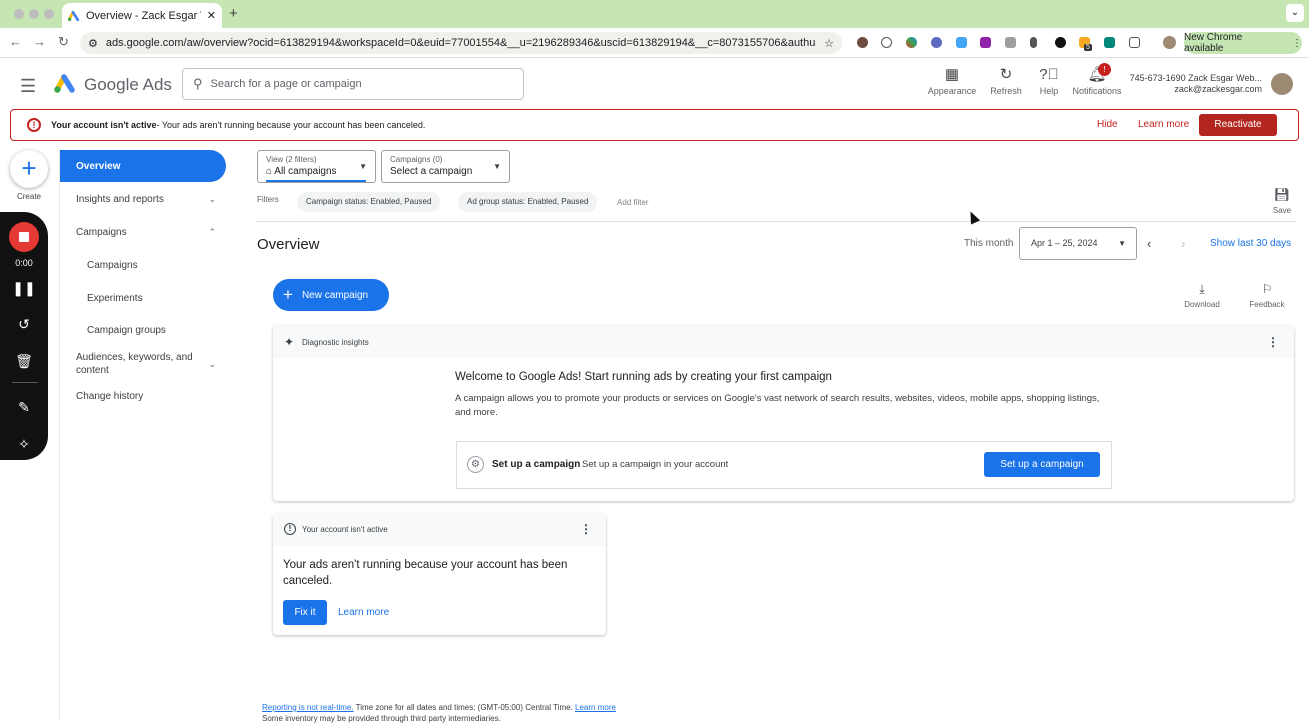 This screenshot has width=1309, height=724. What do you see at coordinates (335, 342) in the screenshot?
I see `card-header-label: Diagnostic insights` at bounding box center [335, 342].